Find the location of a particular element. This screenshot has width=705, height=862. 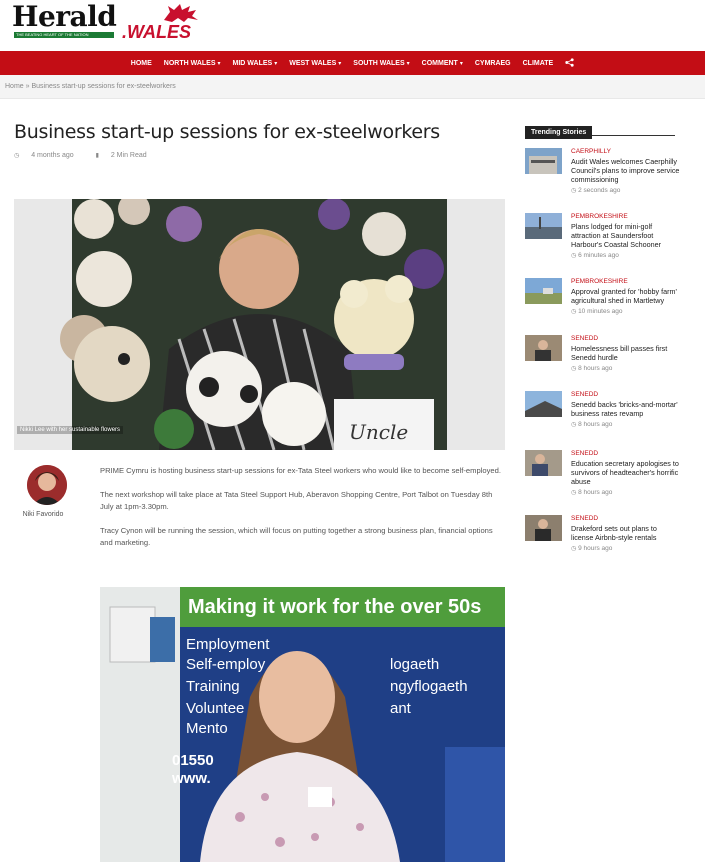

author-name: Niki Favorido is located at coordinates (43, 514).